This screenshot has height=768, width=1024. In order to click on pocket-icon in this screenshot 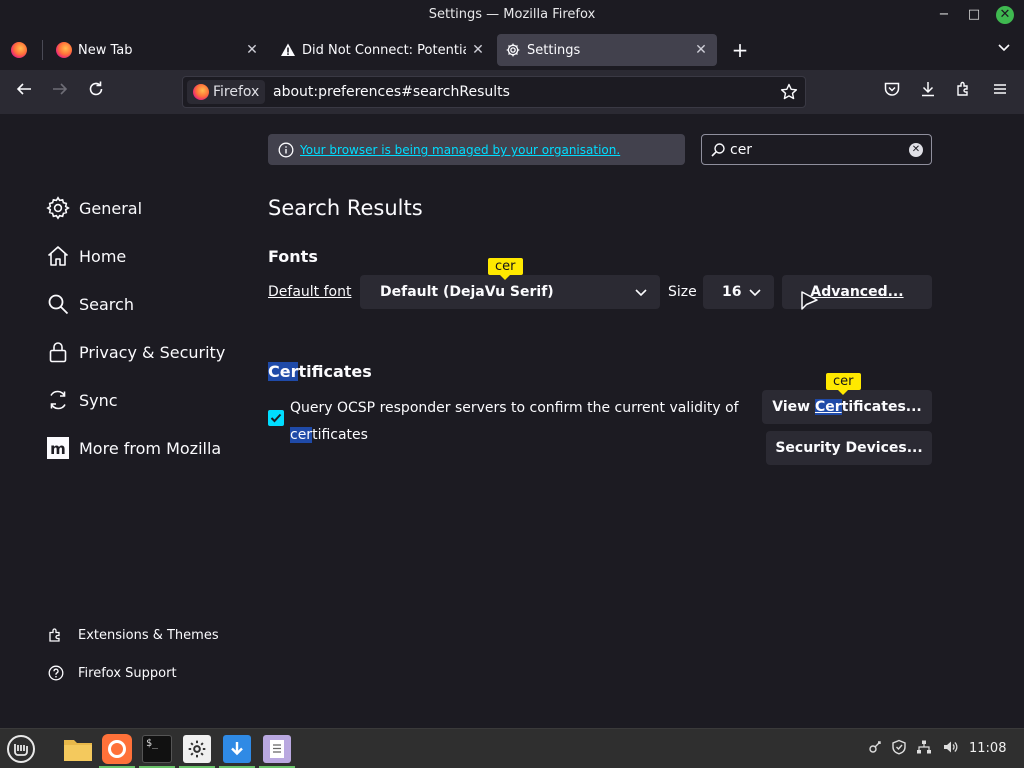, I will do `click(892, 92)`.